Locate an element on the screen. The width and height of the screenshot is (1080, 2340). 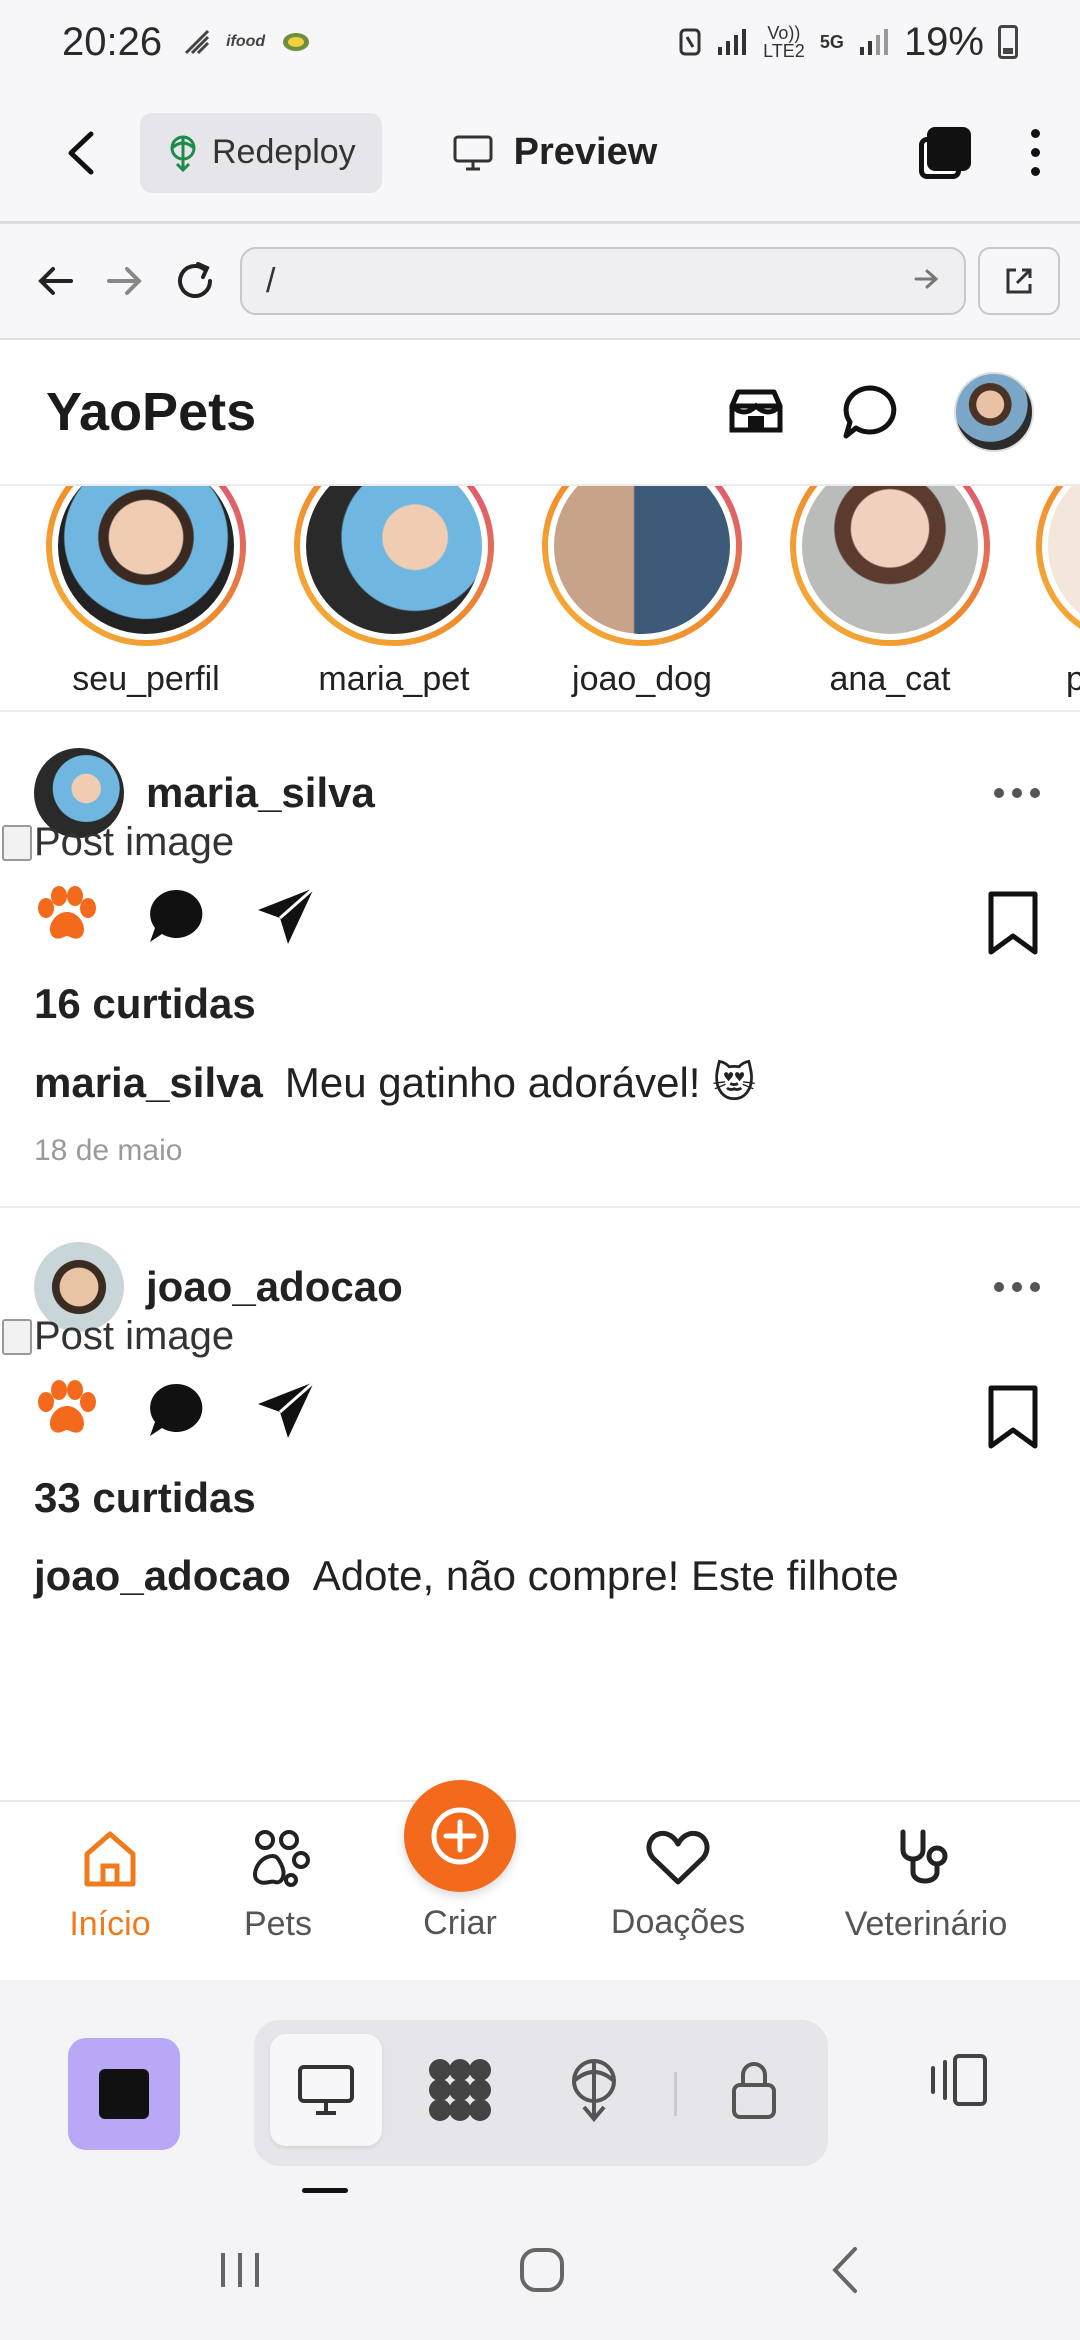
create-fab-button is located at coordinates (460, 1836).